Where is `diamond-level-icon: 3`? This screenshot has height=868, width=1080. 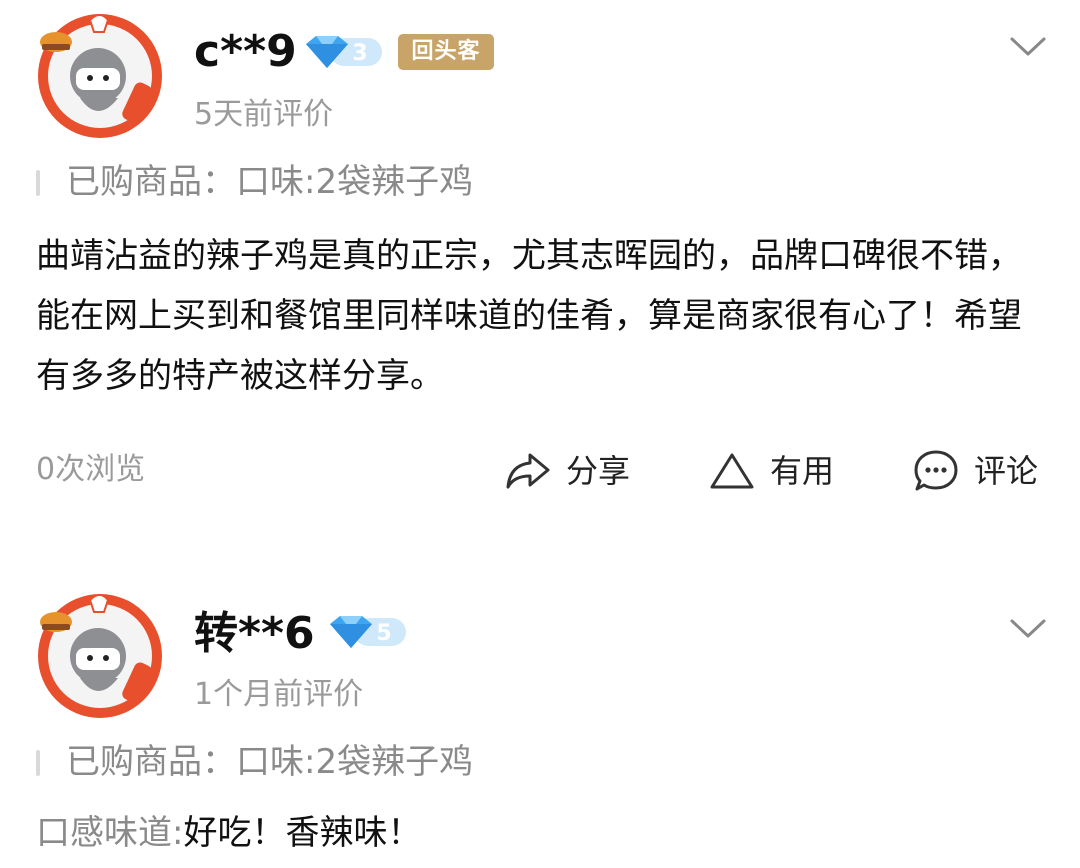
diamond-level-icon: 3 is located at coordinates (344, 52).